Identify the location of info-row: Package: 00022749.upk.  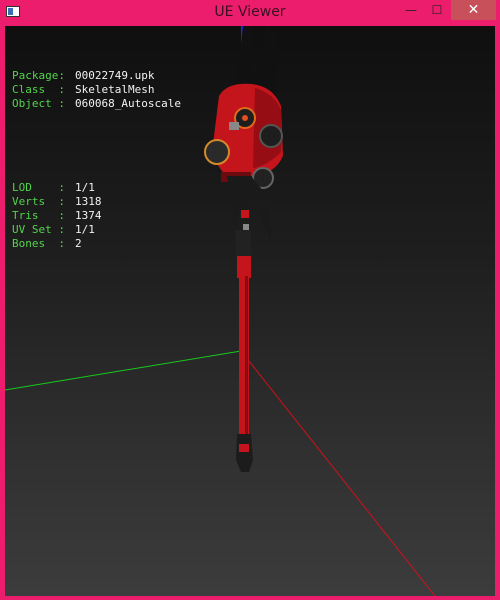
(96, 76).